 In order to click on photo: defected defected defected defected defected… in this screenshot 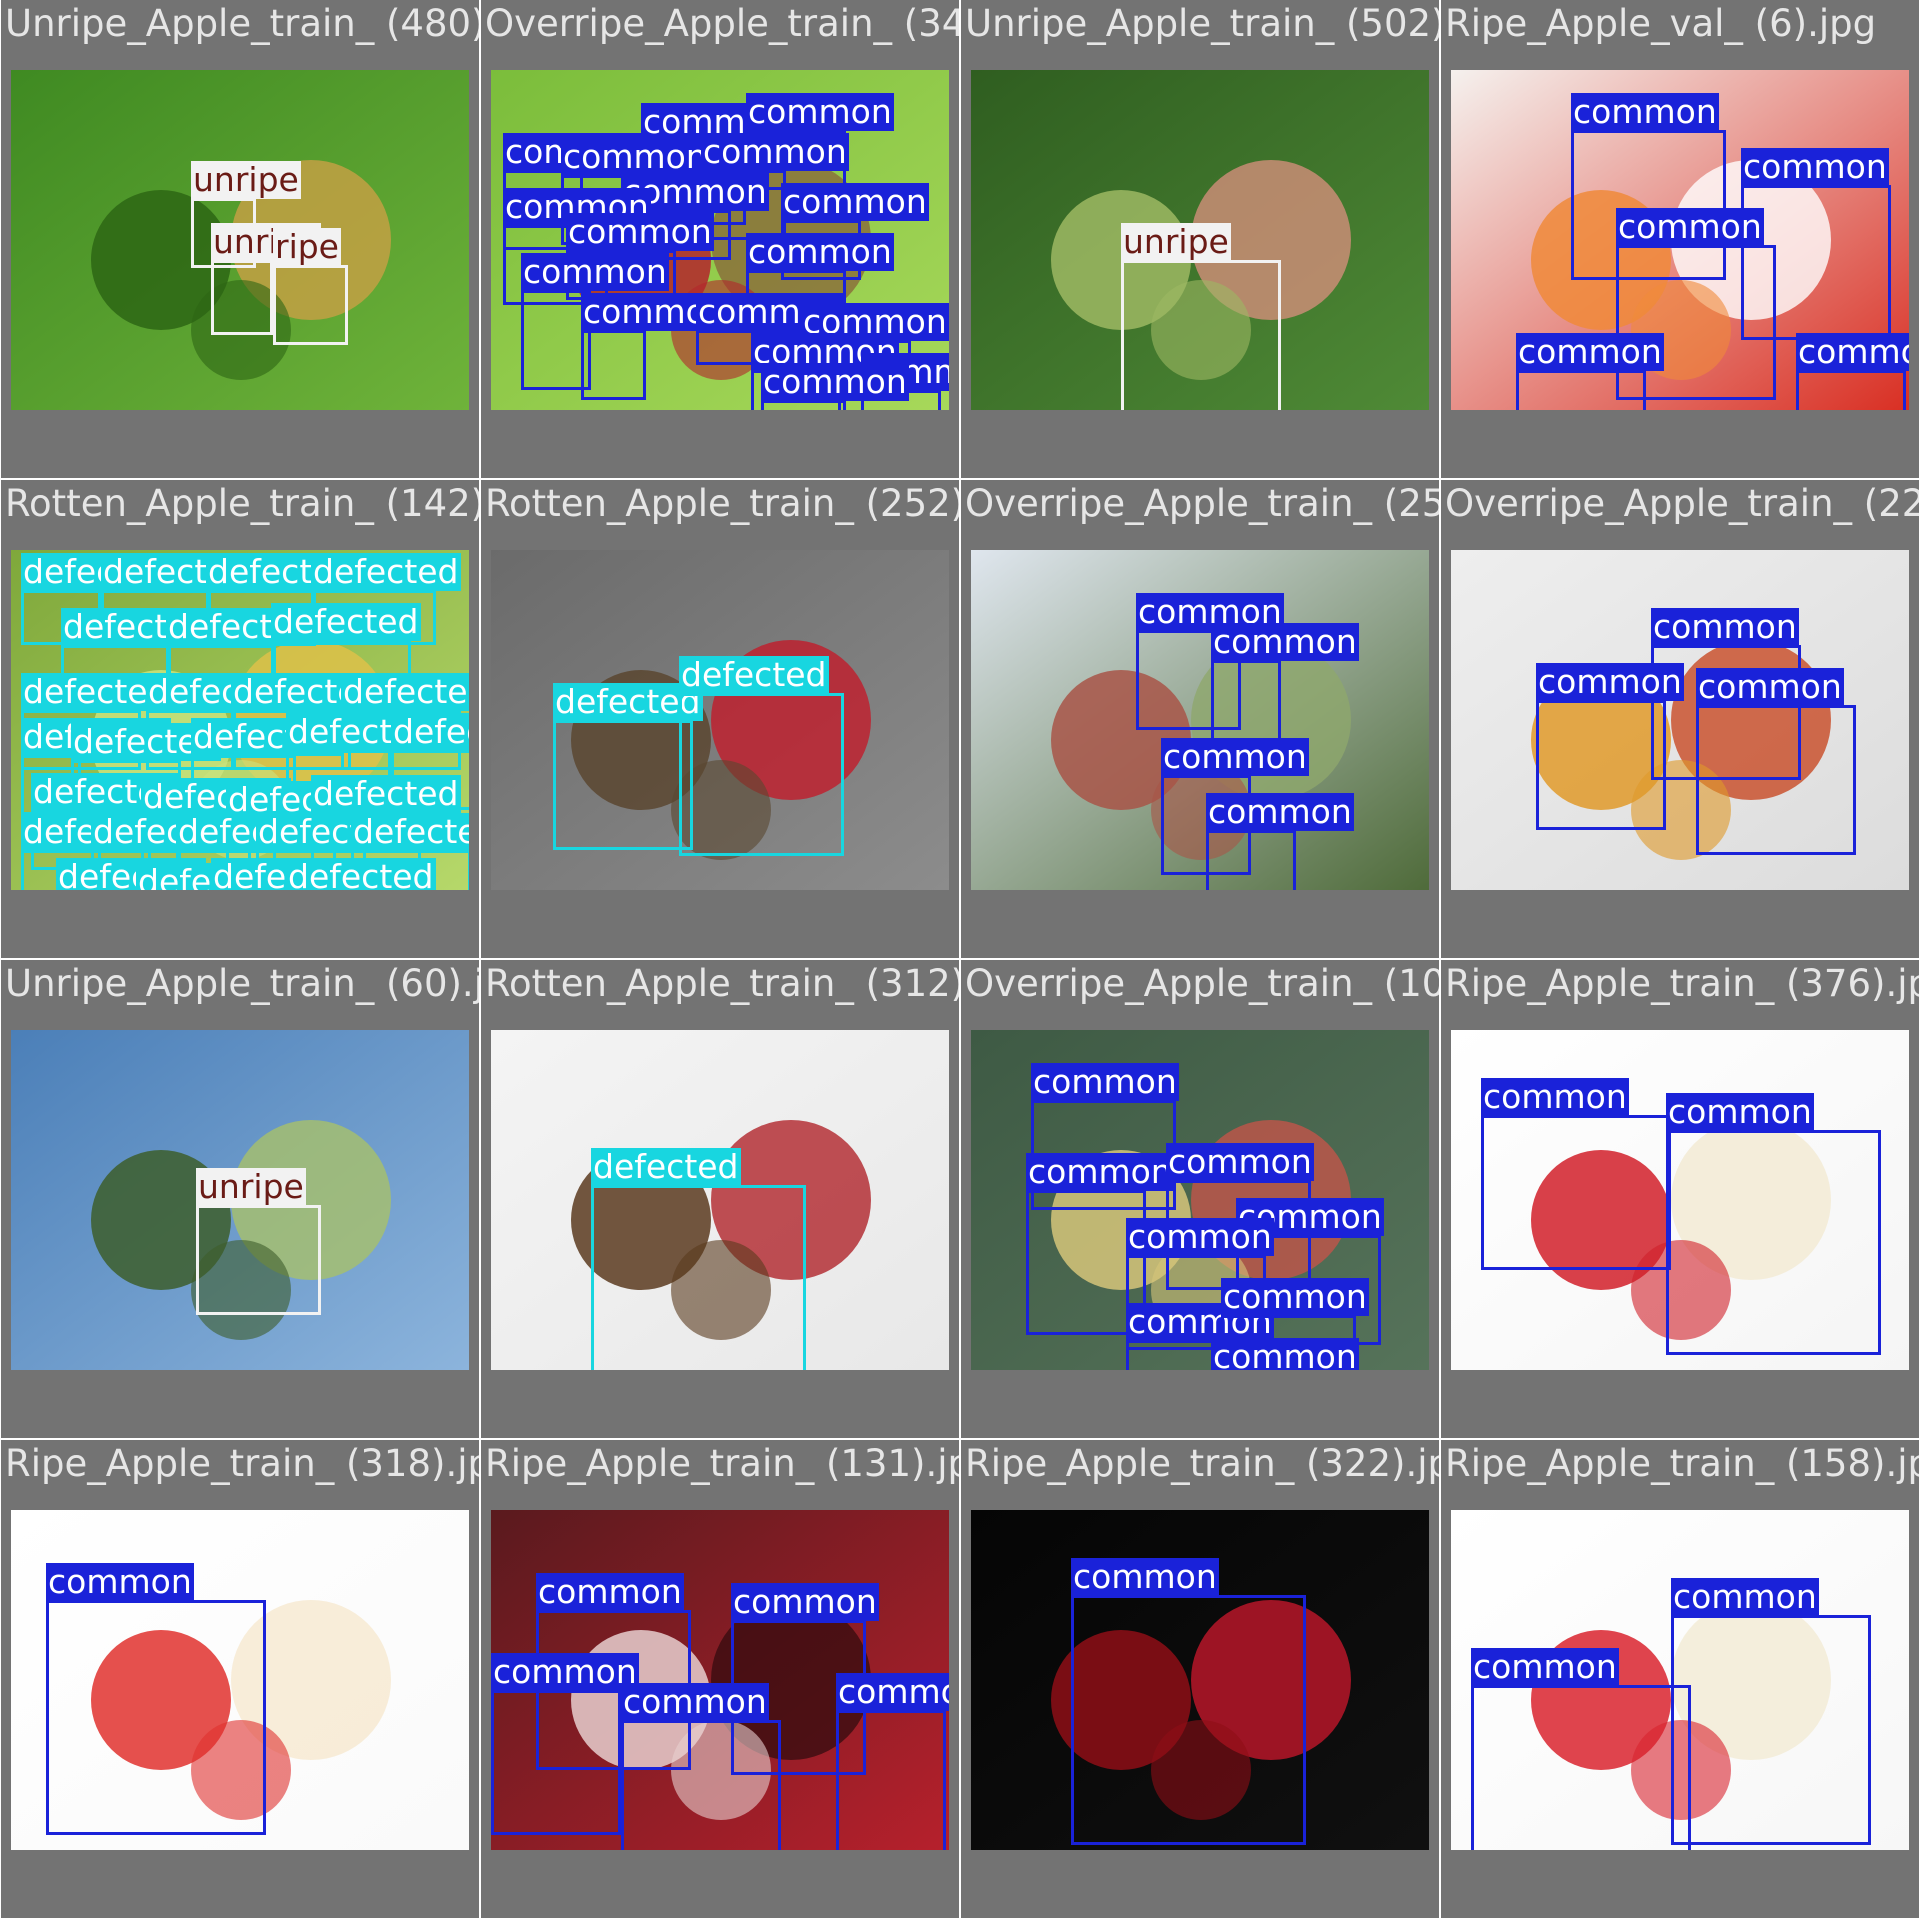, I will do `click(240, 720)`.